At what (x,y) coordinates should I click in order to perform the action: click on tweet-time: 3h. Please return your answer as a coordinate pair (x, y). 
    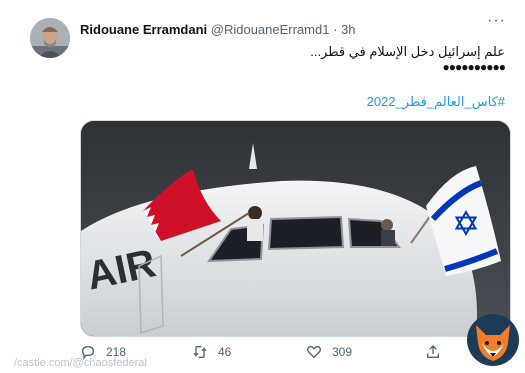
    Looking at the image, I should click on (348, 29).